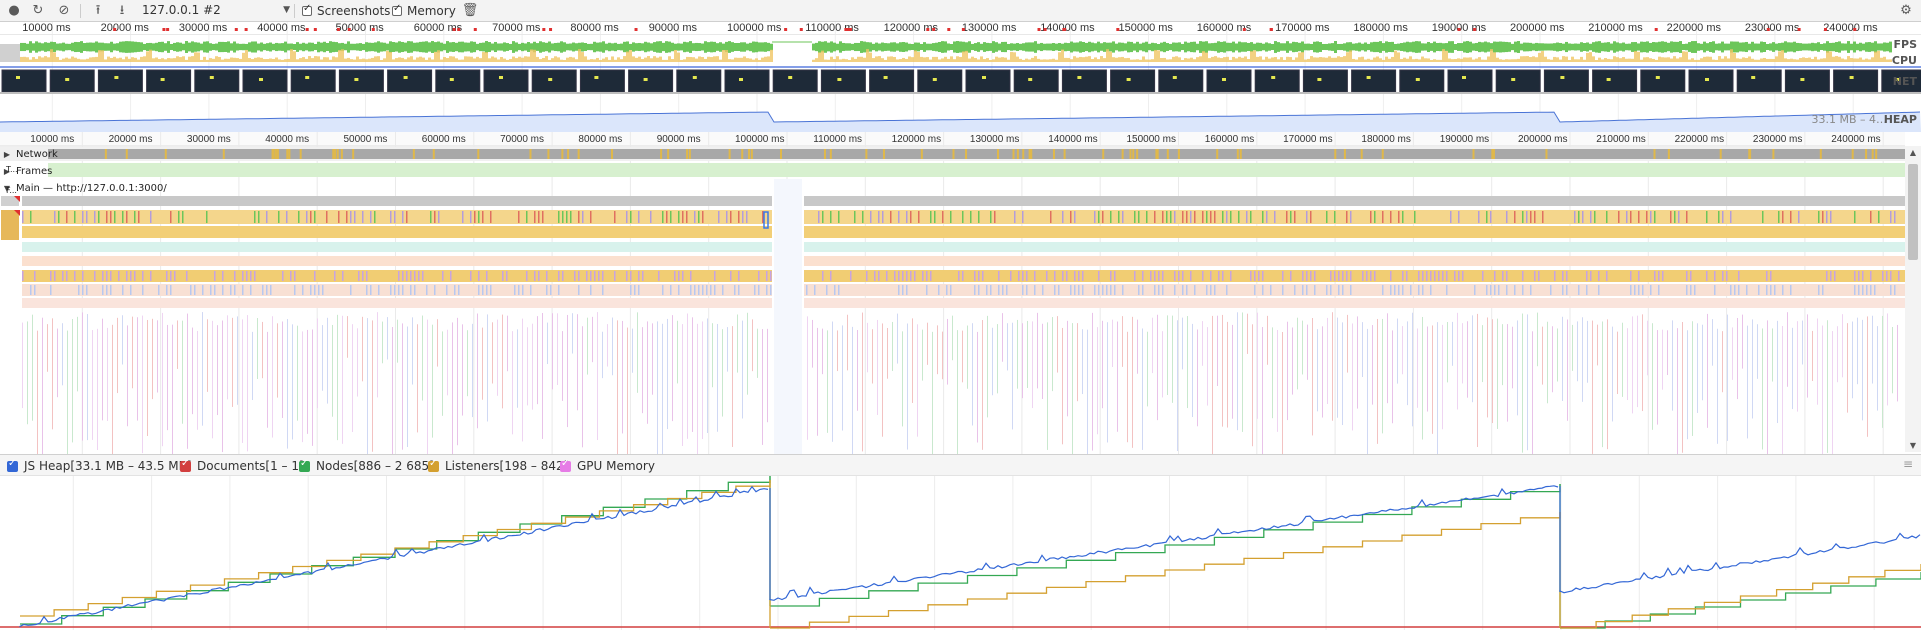 The height and width of the screenshot is (630, 1921). What do you see at coordinates (83, 189) in the screenshot?
I see `main-track-header: ▼ Main — http://127.0.0.1:3000/` at bounding box center [83, 189].